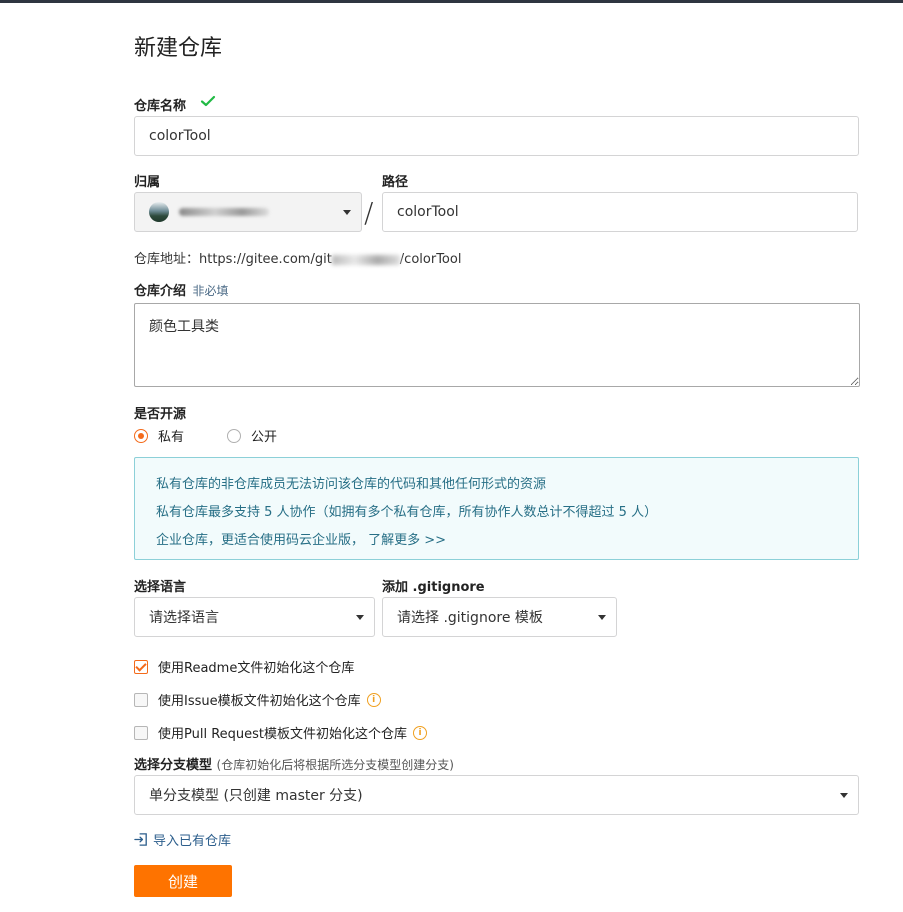 Image resolution: width=903 pixels, height=912 pixels. Describe the element at coordinates (256, 668) in the screenshot. I see `readme-checkbox-label: 使用Readme文件初始化这个仓库` at that location.